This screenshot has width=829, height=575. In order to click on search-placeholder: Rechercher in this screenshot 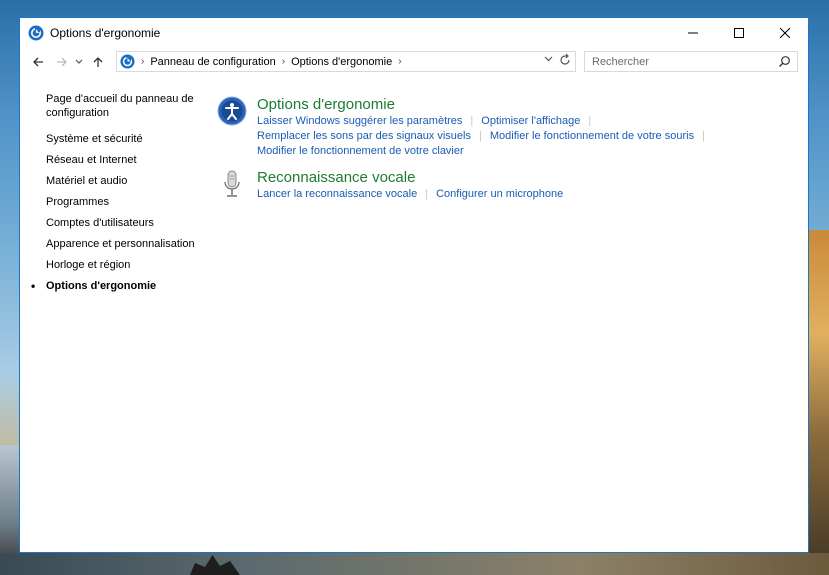, I will do `click(620, 61)`.